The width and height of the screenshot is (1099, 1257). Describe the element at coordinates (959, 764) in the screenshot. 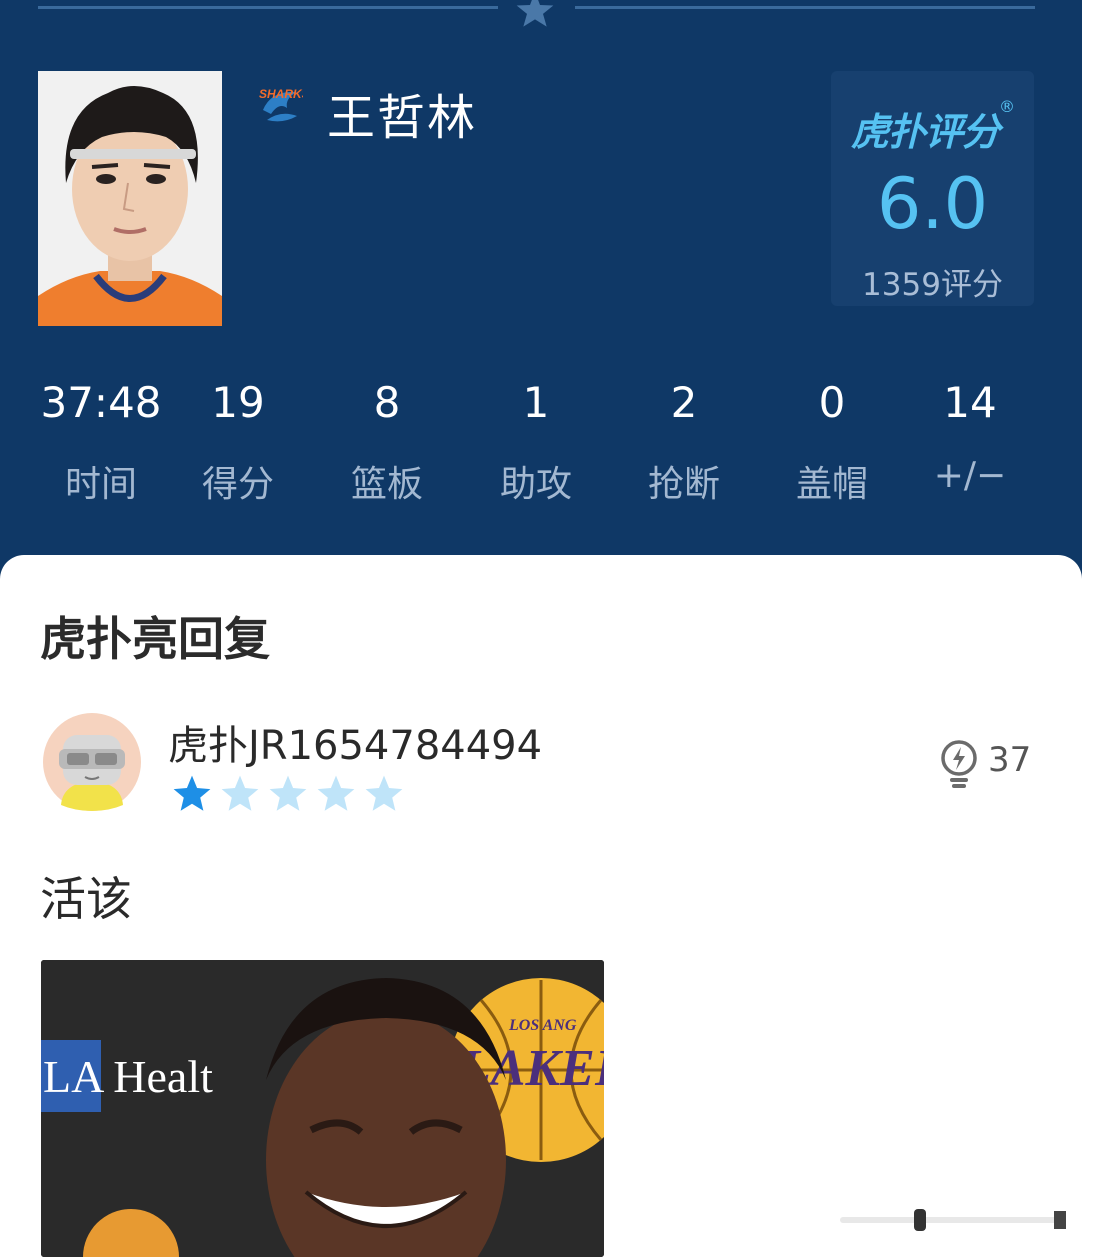

I see `lightbulb-icon` at that location.